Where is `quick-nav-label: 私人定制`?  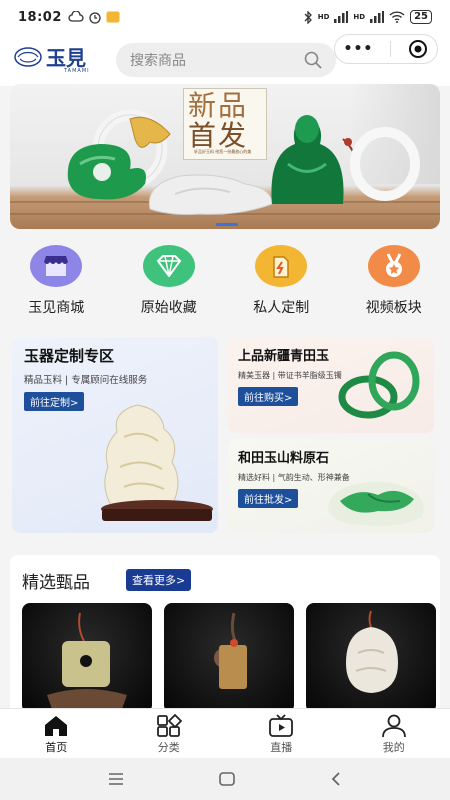 quick-nav-label: 私人定制 is located at coordinates (281, 308).